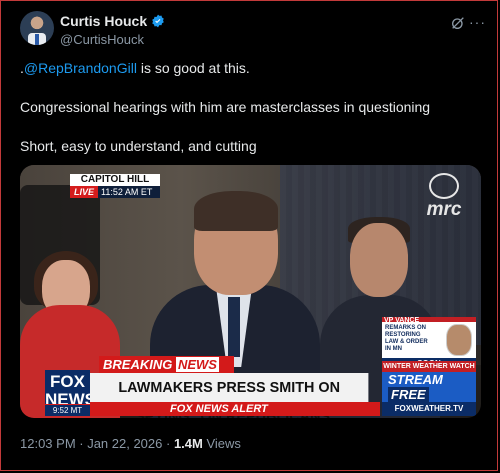 The width and height of the screenshot is (500, 473). Describe the element at coordinates (444, 186) in the screenshot. I see `bulldog-logo-icon` at that location.